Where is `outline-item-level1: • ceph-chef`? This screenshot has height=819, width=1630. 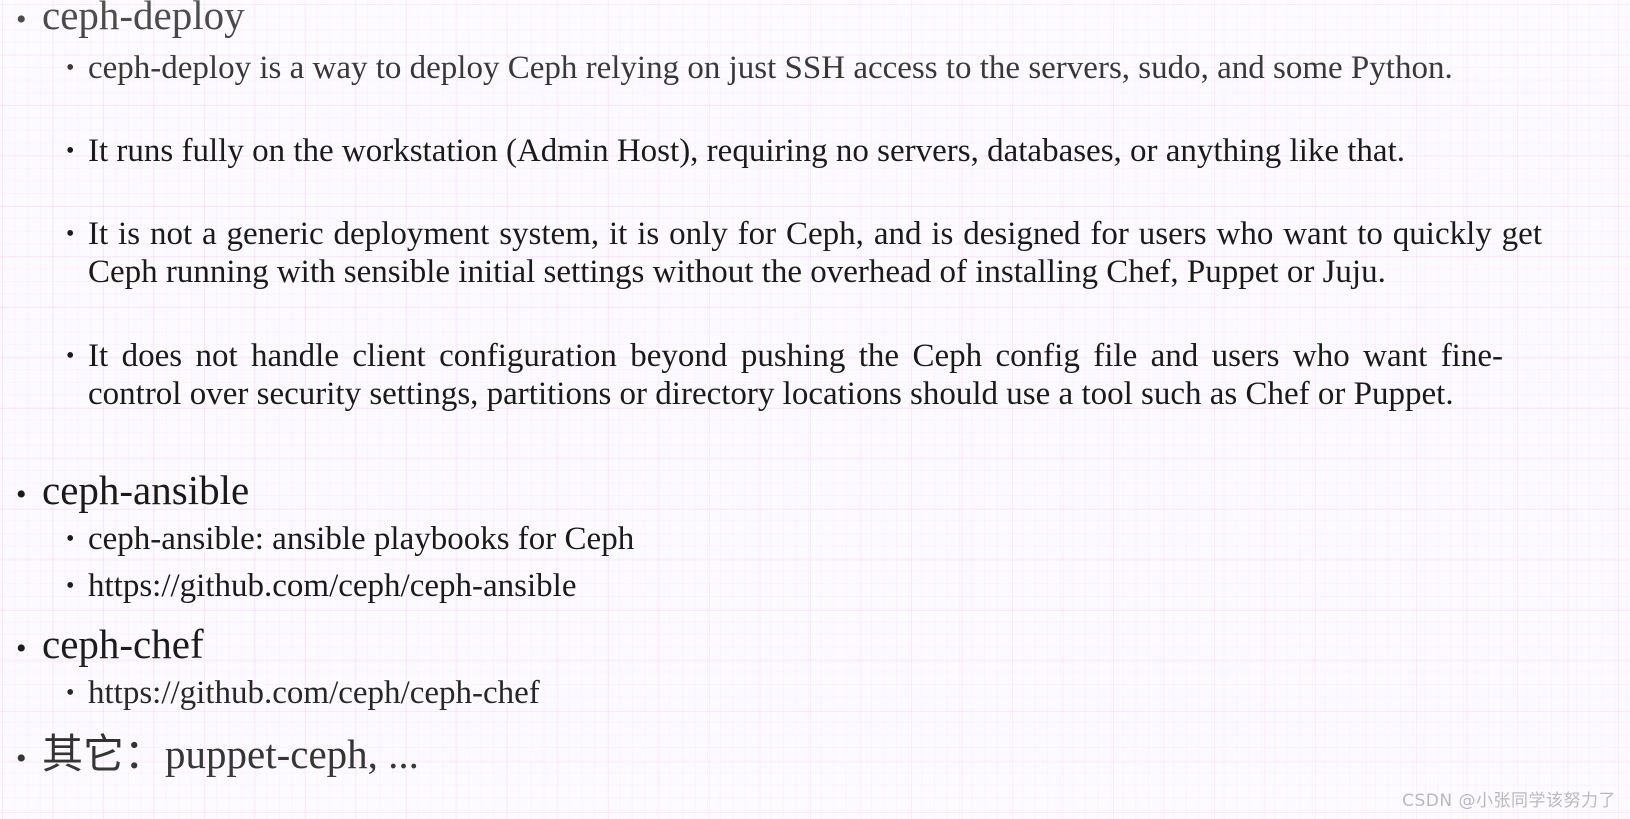
outline-item-level1: • ceph-chef is located at coordinates (110, 646).